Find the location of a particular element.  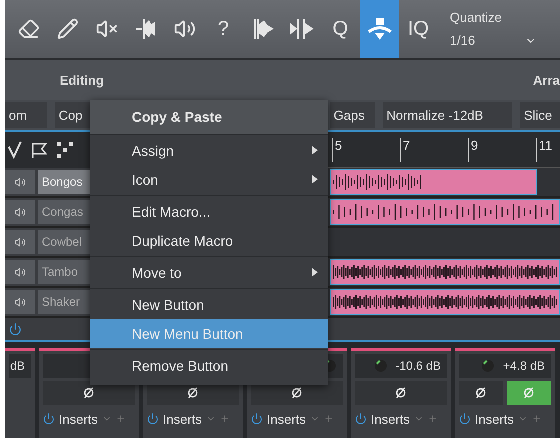

menu-title: Copy & Paste is located at coordinates (209, 117).